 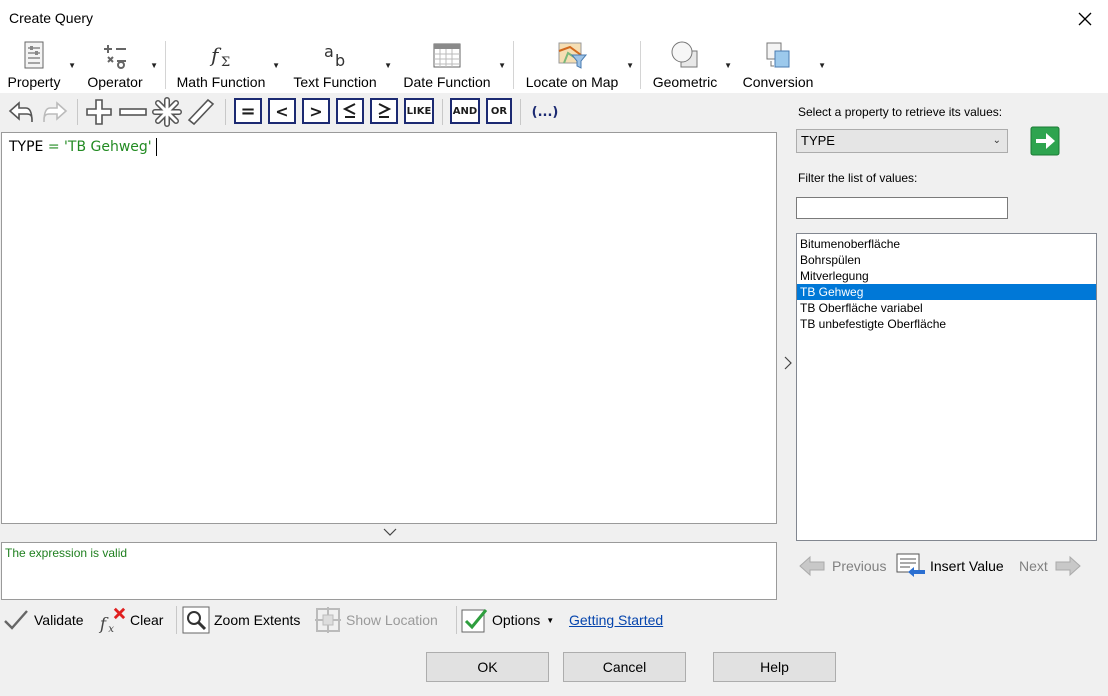 What do you see at coordinates (624, 667) in the screenshot?
I see `cancel-button: Cancel` at bounding box center [624, 667].